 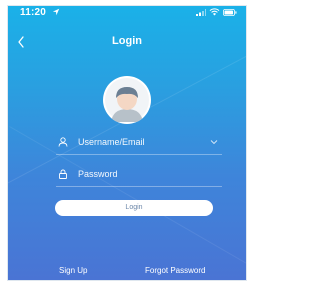 I want to click on forgot-password-link: Forgot Password, so click(x=175, y=270).